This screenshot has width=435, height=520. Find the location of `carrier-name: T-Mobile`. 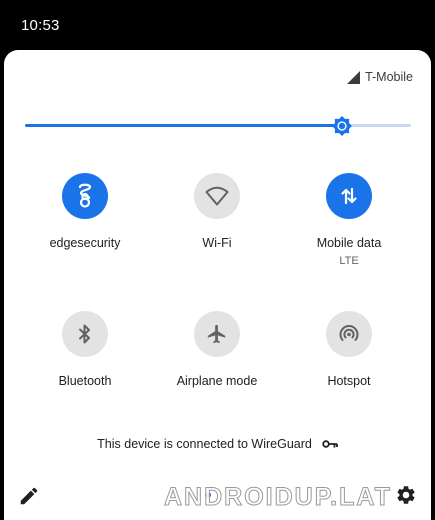

carrier-name: T-Mobile is located at coordinates (389, 77).